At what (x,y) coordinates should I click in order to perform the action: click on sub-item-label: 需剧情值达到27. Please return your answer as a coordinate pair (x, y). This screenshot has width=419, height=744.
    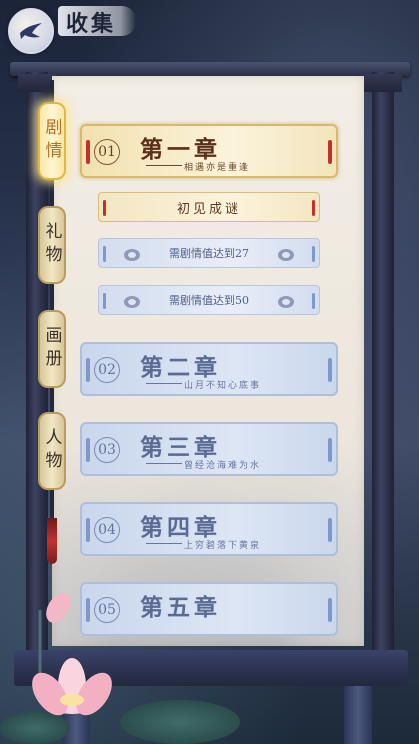
    Looking at the image, I should click on (209, 253).